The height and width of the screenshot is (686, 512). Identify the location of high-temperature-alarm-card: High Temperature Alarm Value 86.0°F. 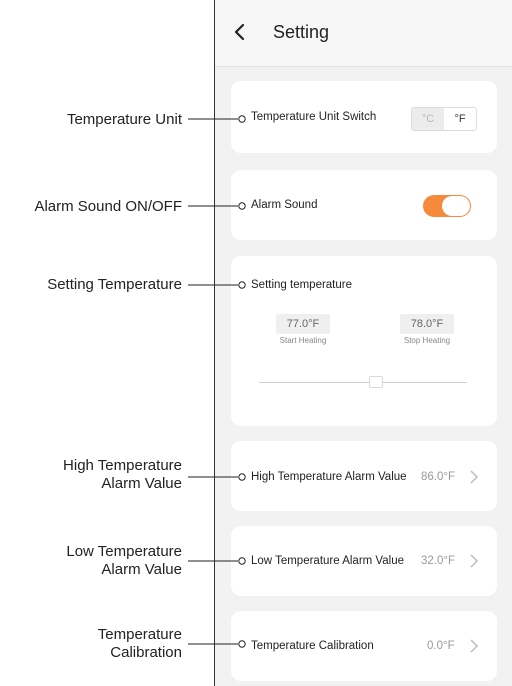
(364, 476).